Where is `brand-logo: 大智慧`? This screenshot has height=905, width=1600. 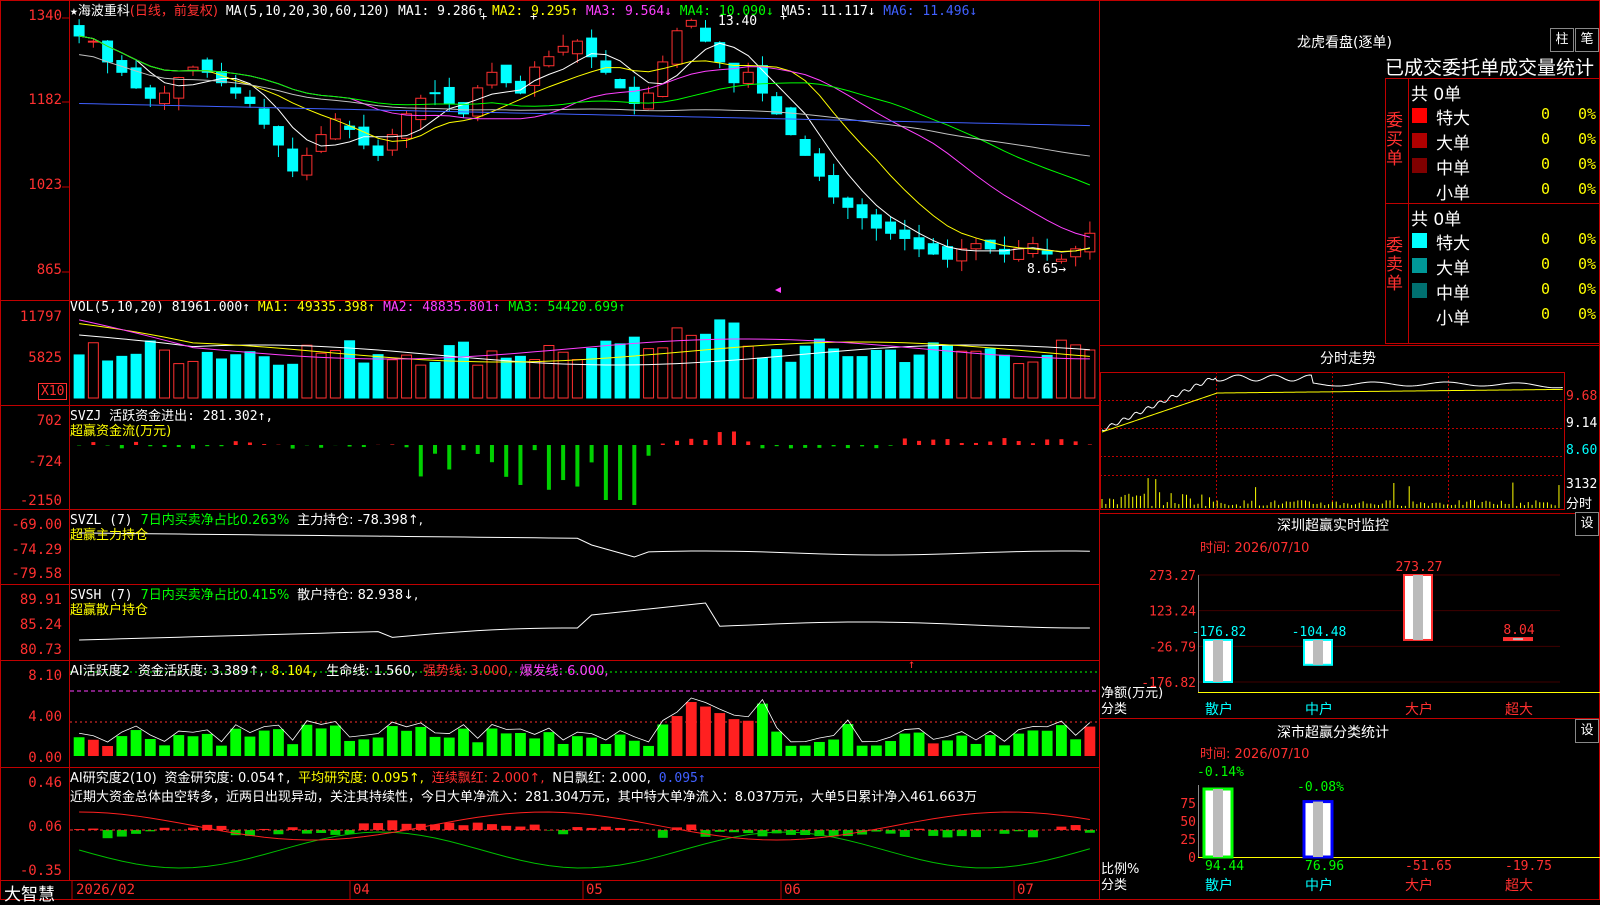
brand-logo: 大智慧 is located at coordinates (29, 892).